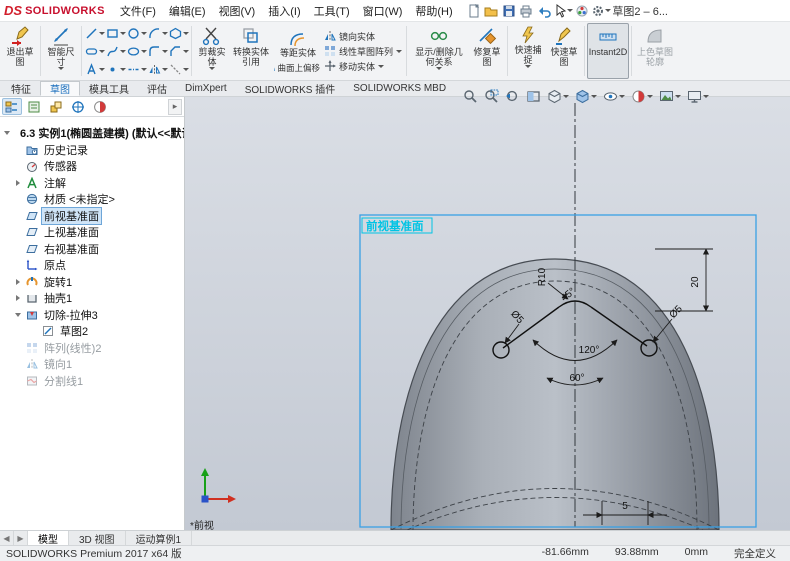 This screenshot has width=790, height=561. Describe the element at coordinates (543, 11) in the screenshot. I see `undo-icon` at that location.